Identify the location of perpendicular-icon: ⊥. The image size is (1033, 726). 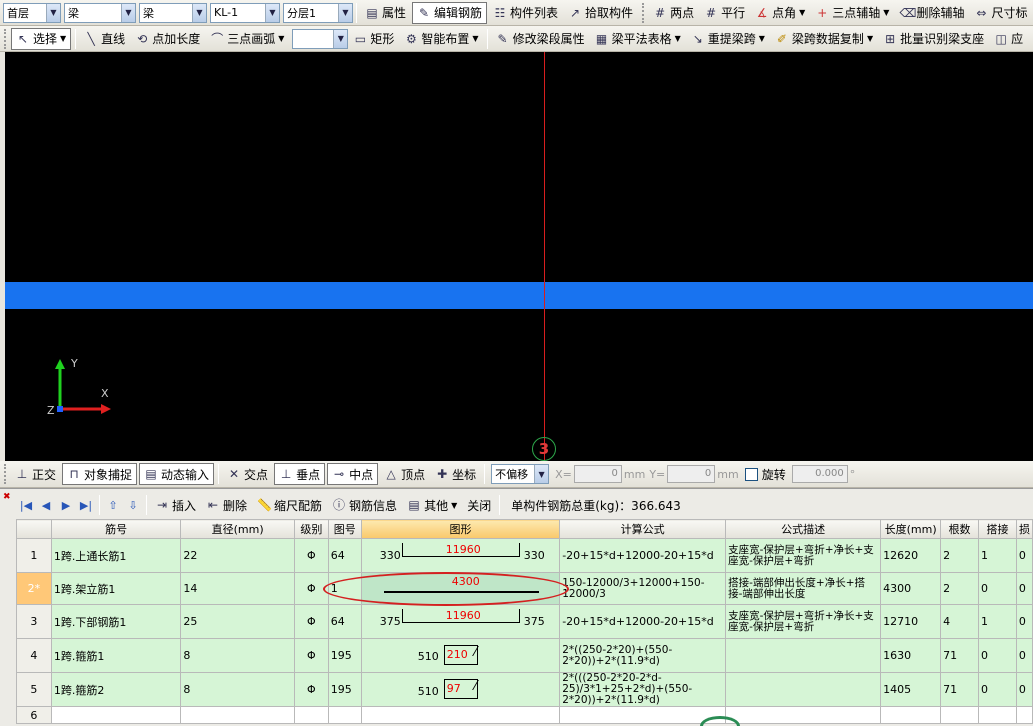
(286, 474).